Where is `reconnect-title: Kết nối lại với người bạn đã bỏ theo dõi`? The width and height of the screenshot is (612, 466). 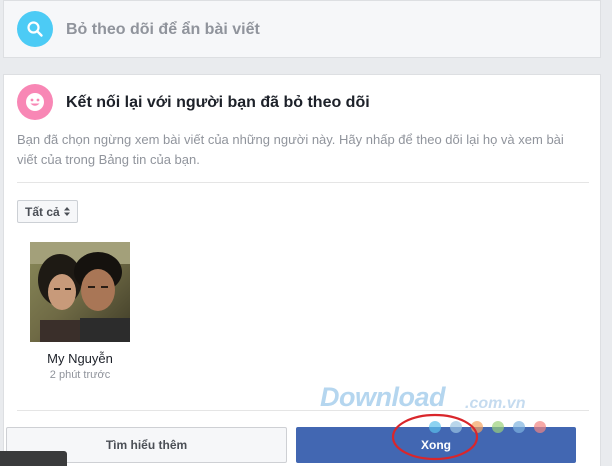 reconnect-title: Kết nối lại với người bạn đã bỏ theo dõi is located at coordinates (218, 102).